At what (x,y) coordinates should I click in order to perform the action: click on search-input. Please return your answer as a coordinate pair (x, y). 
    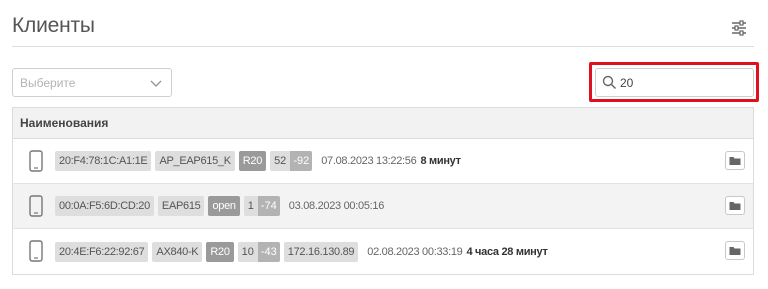
    Looking at the image, I should click on (684, 83).